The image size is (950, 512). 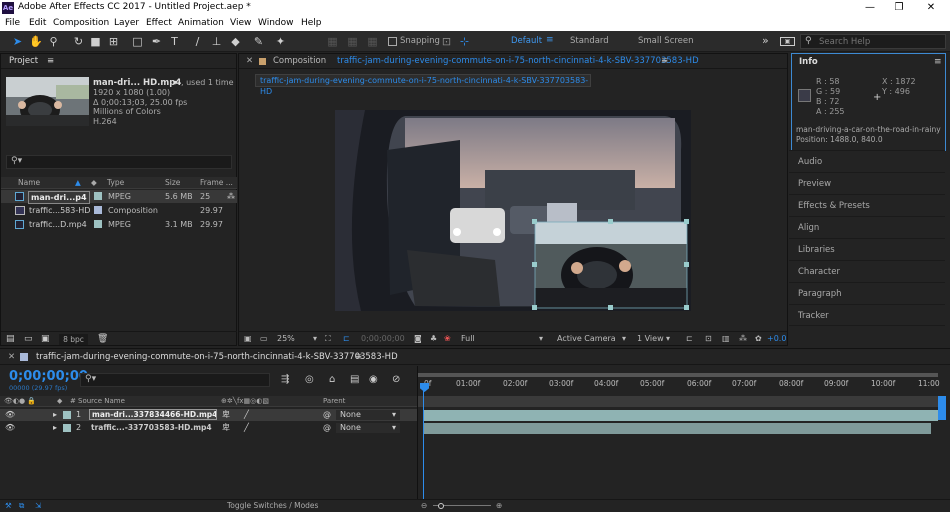 I want to click on preview-panel-tab: Preview, so click(x=867, y=183).